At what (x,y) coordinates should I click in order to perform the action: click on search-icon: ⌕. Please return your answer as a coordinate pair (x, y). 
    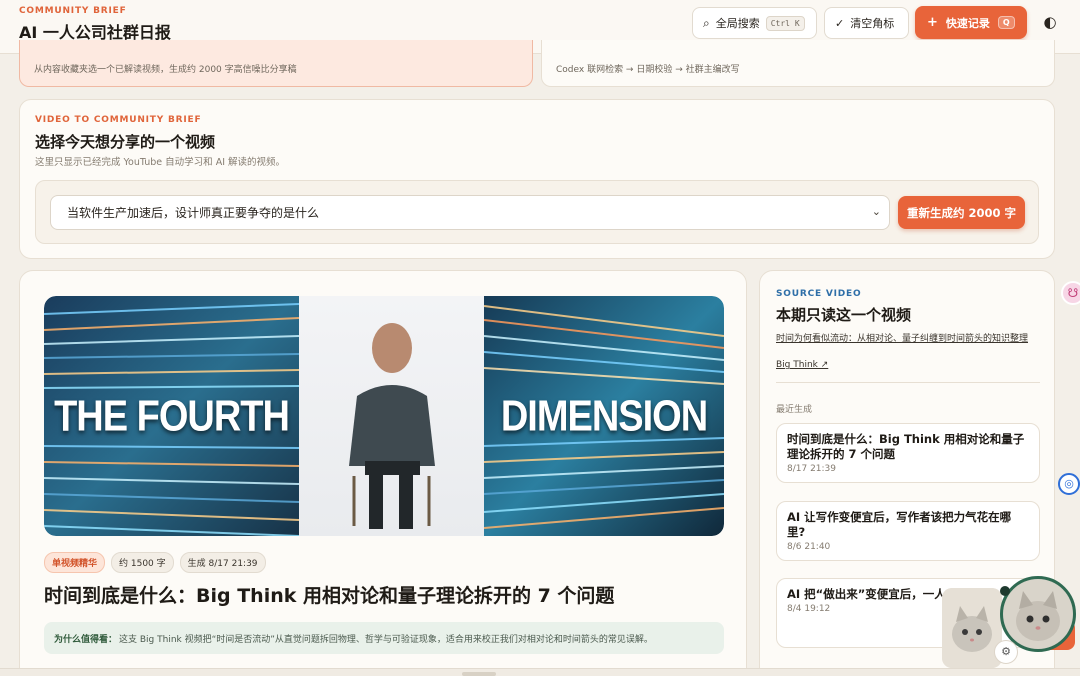
    Looking at the image, I should click on (706, 22).